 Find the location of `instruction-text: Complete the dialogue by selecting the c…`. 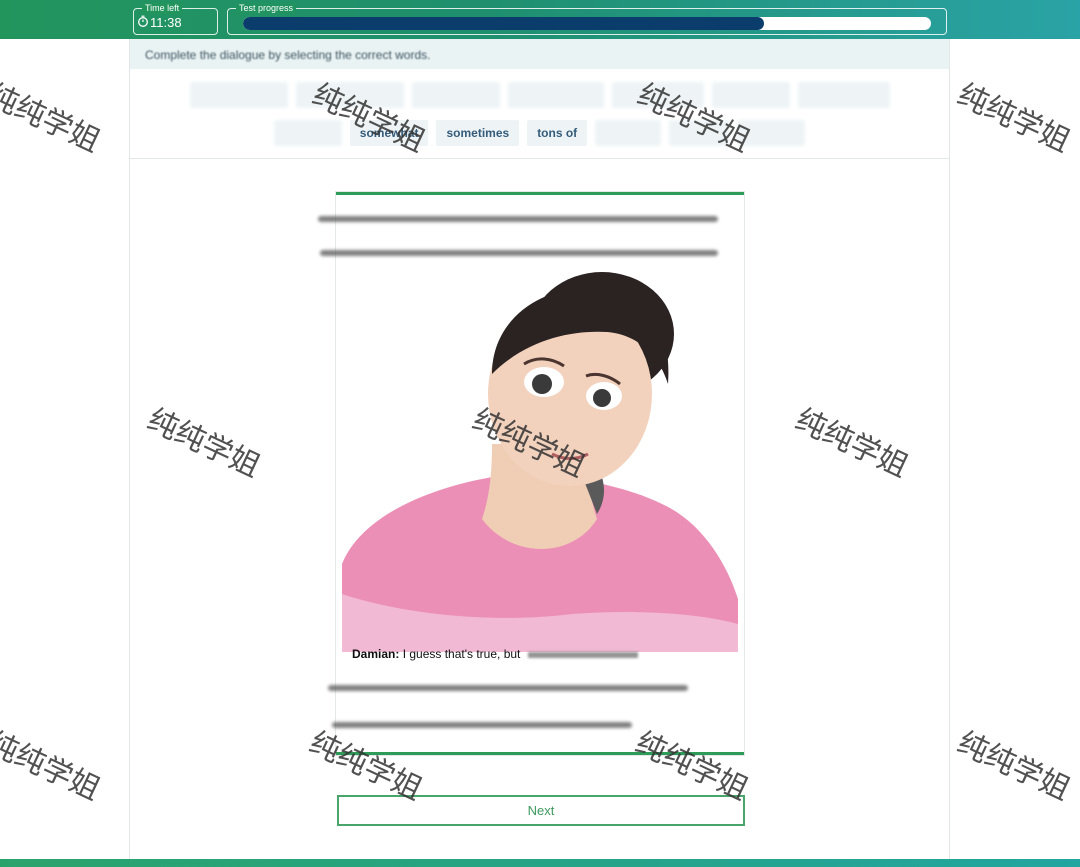

instruction-text: Complete the dialogue by selecting the c… is located at coordinates (288, 55).